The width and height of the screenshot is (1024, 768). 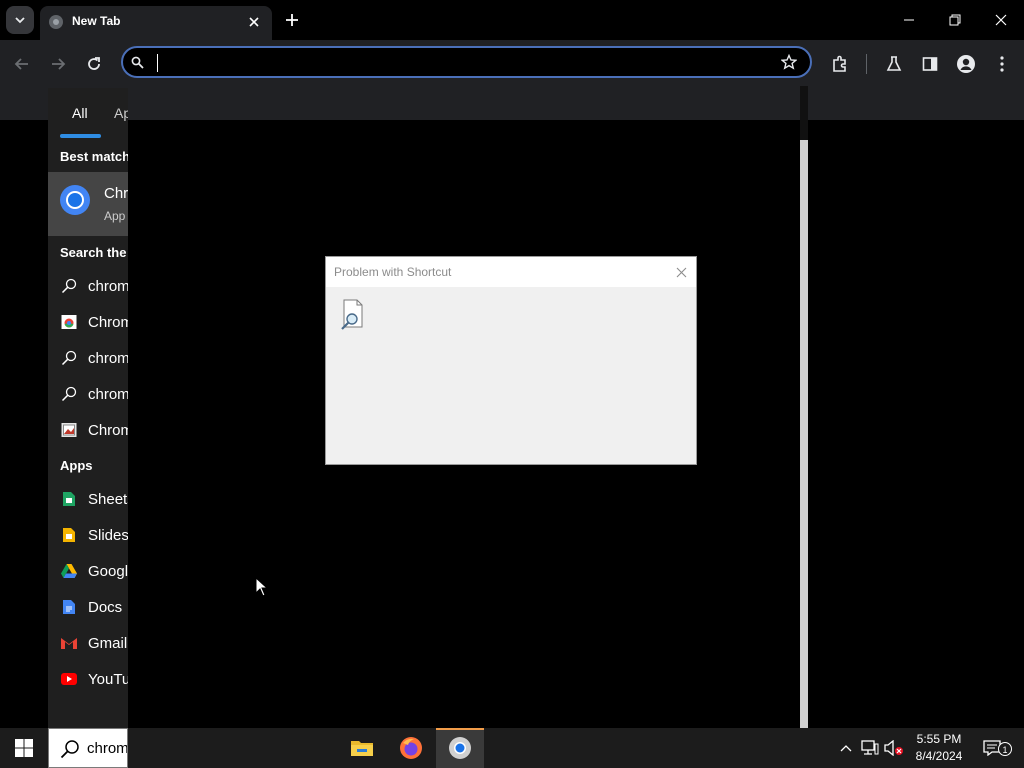 I want to click on file-explorer-icon, so click(x=362, y=748).